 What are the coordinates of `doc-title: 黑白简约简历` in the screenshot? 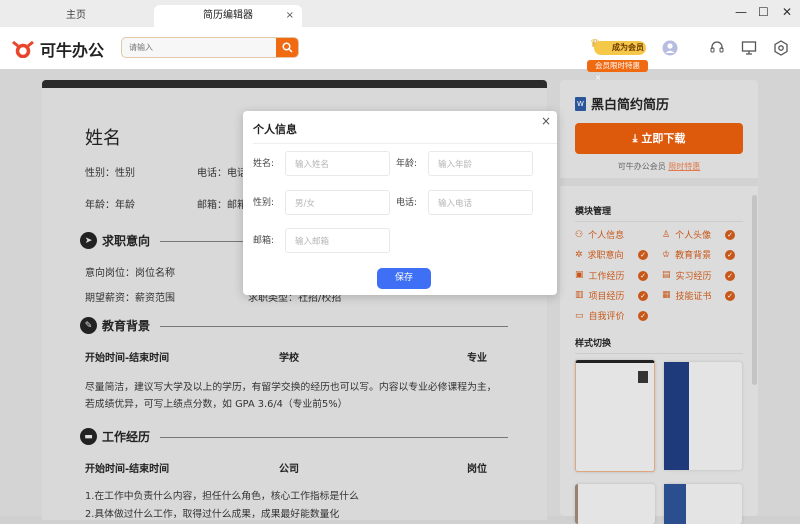 It's located at (630, 105).